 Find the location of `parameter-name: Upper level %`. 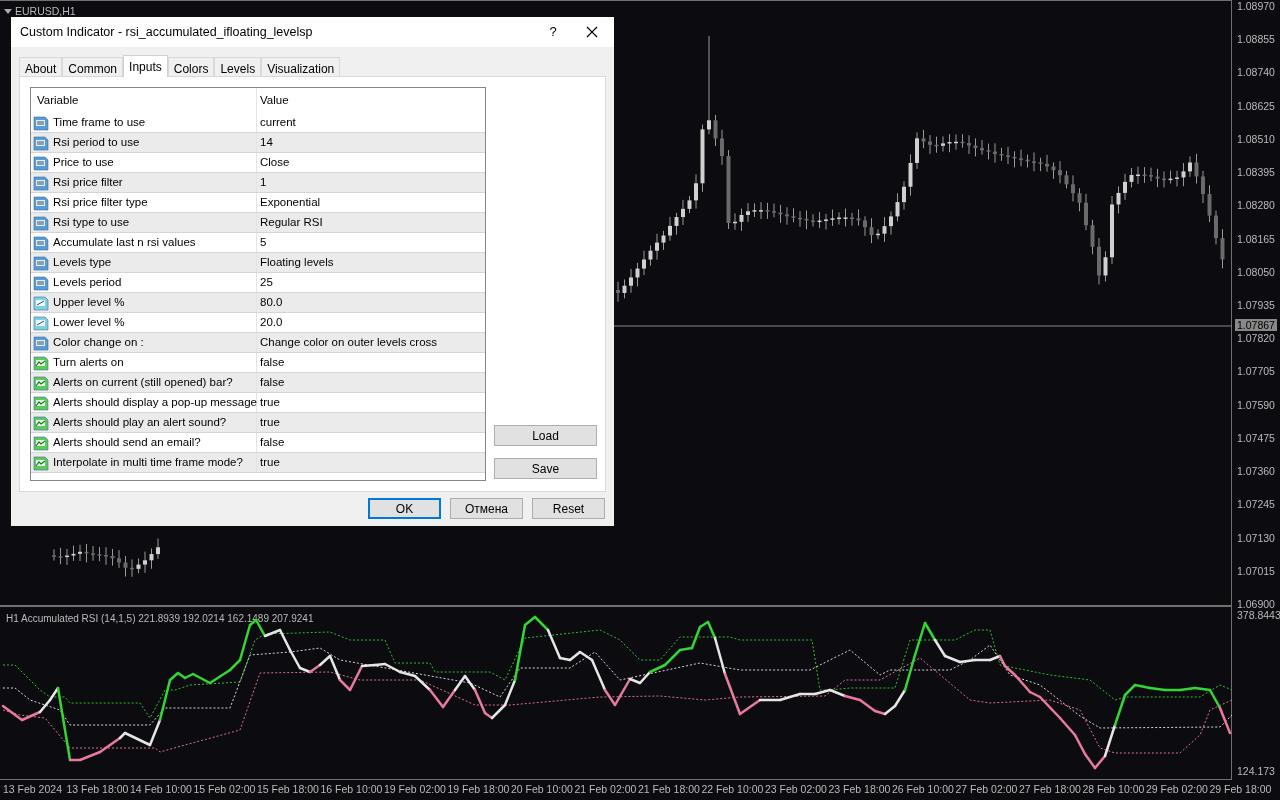

parameter-name: Upper level % is located at coordinates (89, 302).